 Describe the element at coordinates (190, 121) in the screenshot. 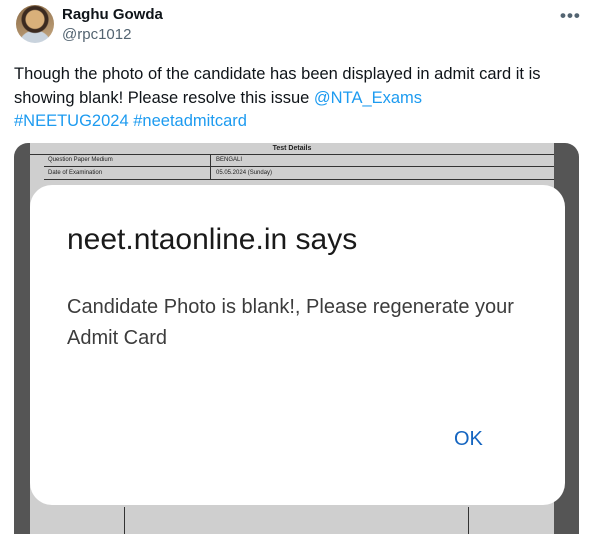

I see `hashtag-link: #neetadmitcard` at that location.